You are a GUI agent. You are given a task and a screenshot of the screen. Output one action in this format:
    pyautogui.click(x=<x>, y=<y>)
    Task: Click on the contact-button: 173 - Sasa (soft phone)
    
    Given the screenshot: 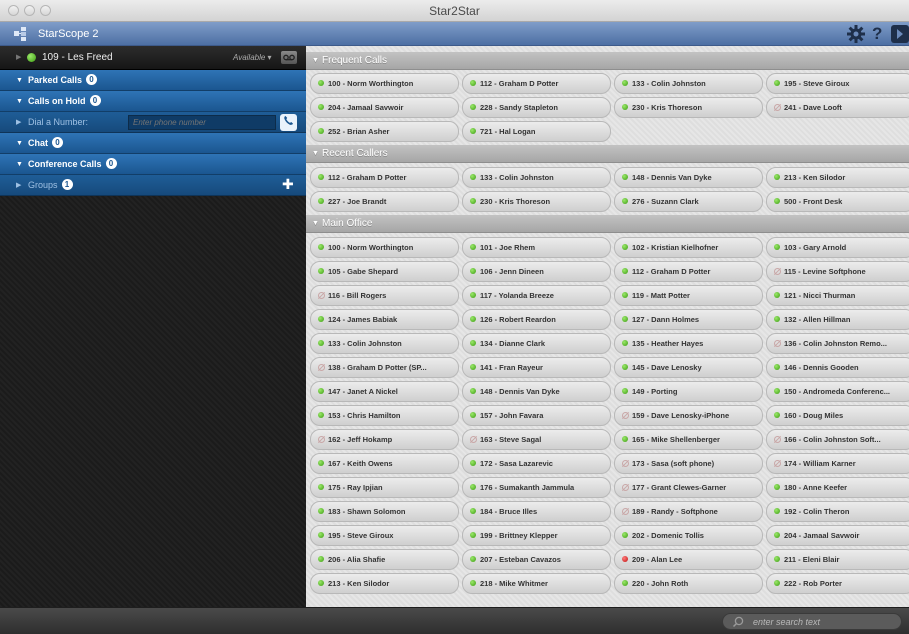 What is the action you would take?
    pyautogui.click(x=688, y=463)
    